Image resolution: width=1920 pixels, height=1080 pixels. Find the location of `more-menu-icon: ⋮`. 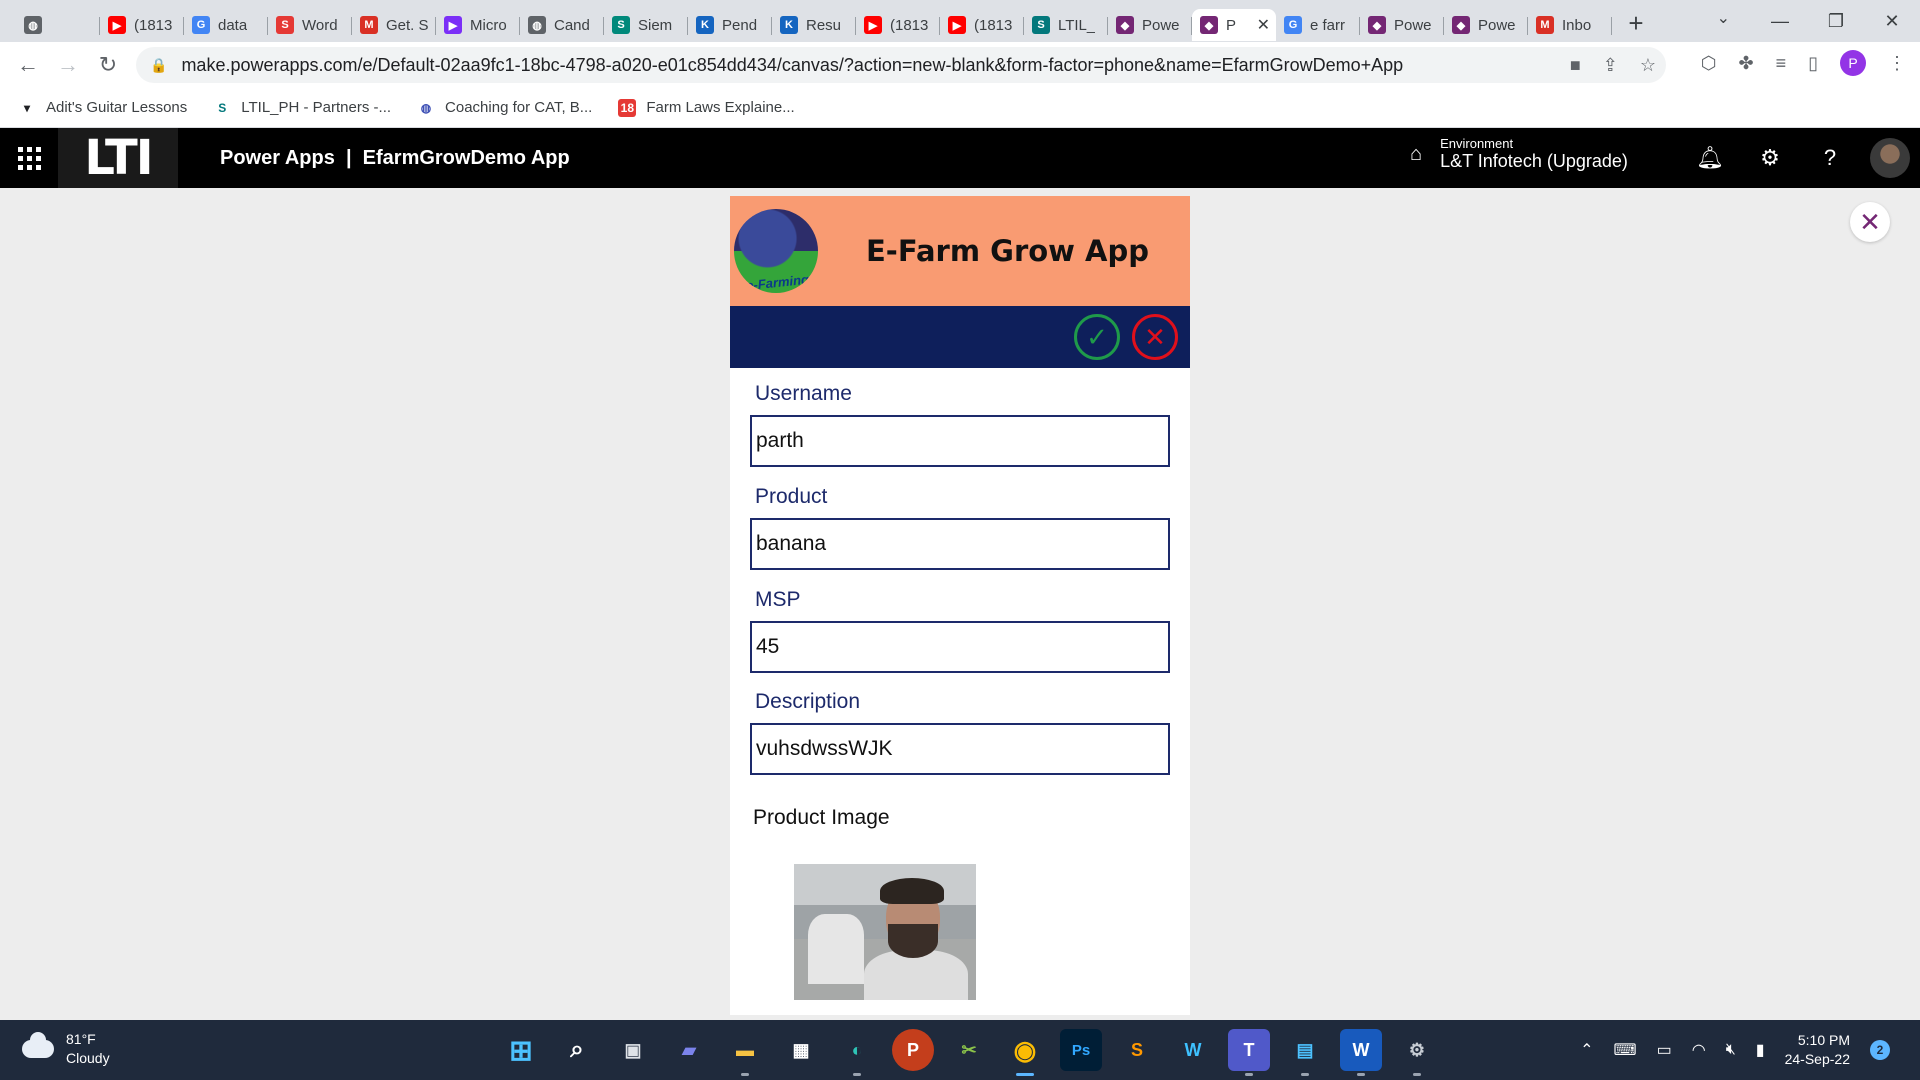

more-menu-icon: ⋮ is located at coordinates (1897, 63).